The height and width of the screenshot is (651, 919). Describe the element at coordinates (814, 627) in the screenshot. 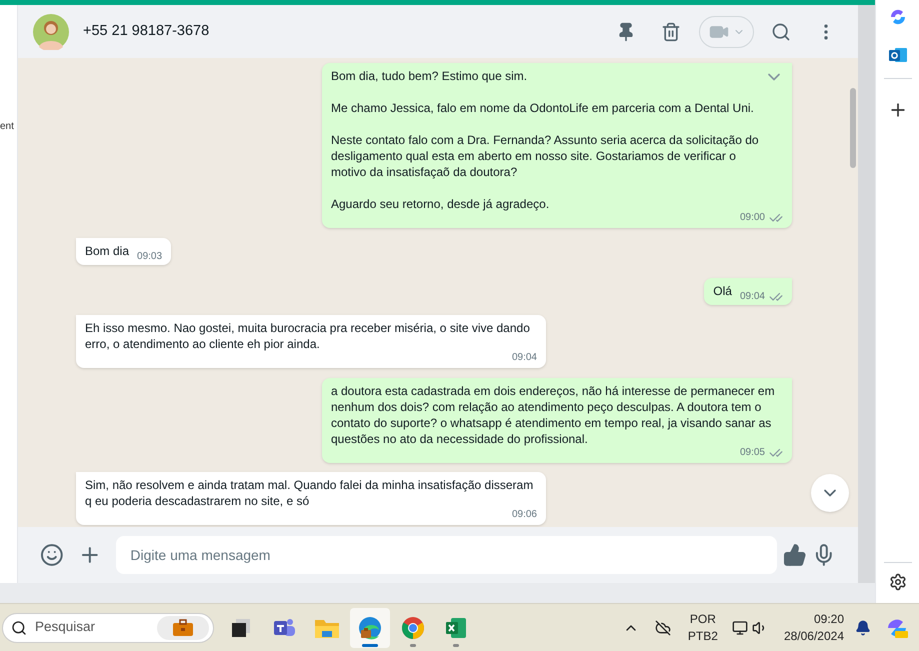

I see `clock: 09:20 28/06/2024` at that location.